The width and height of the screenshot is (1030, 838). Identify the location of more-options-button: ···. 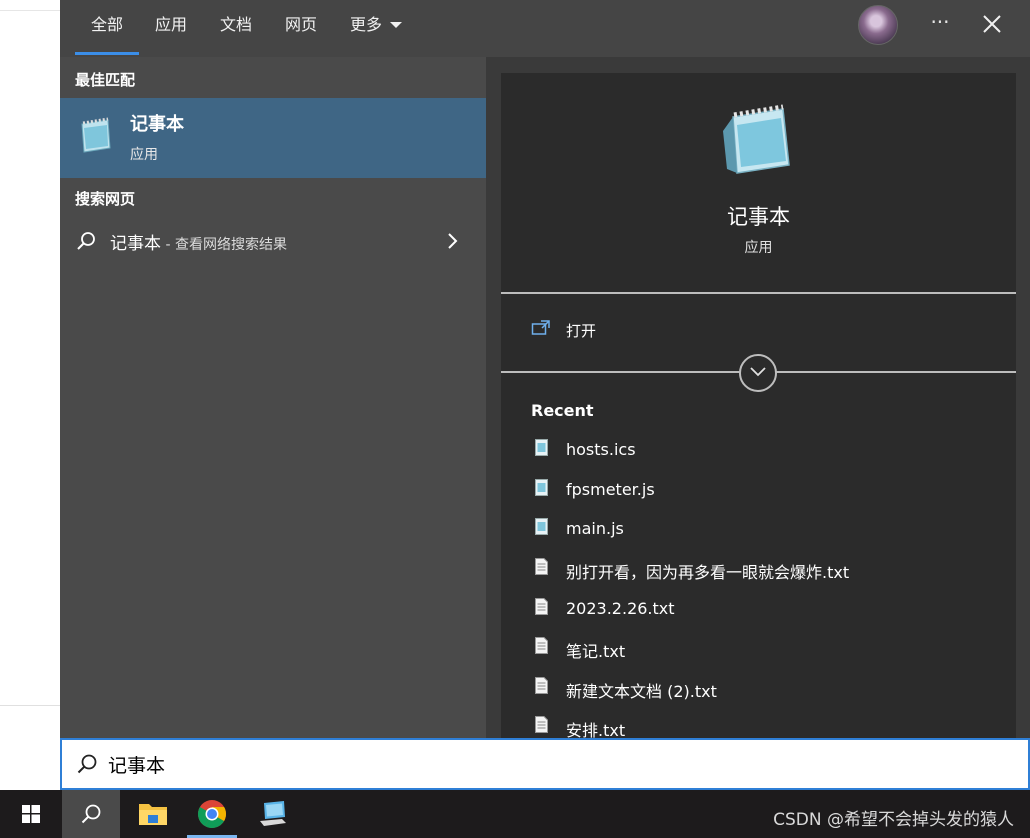
(940, 23).